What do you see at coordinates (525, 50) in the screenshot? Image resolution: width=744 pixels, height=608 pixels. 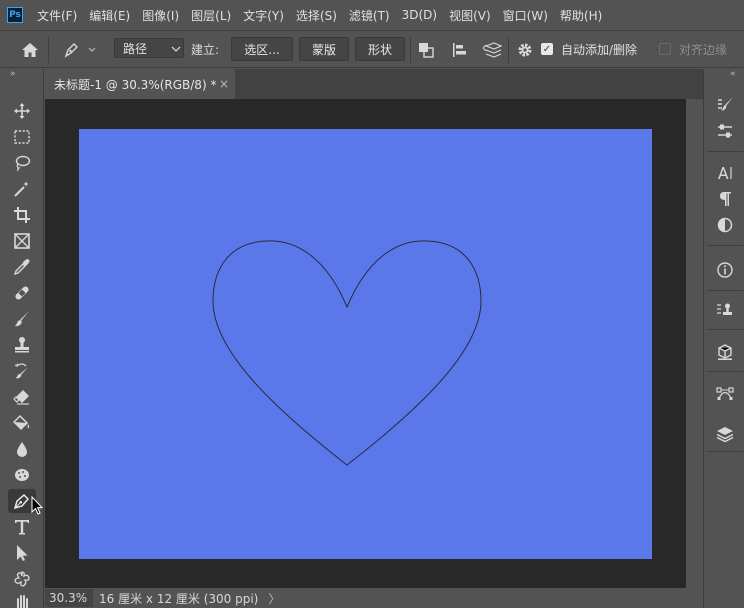 I see `gear-icon` at bounding box center [525, 50].